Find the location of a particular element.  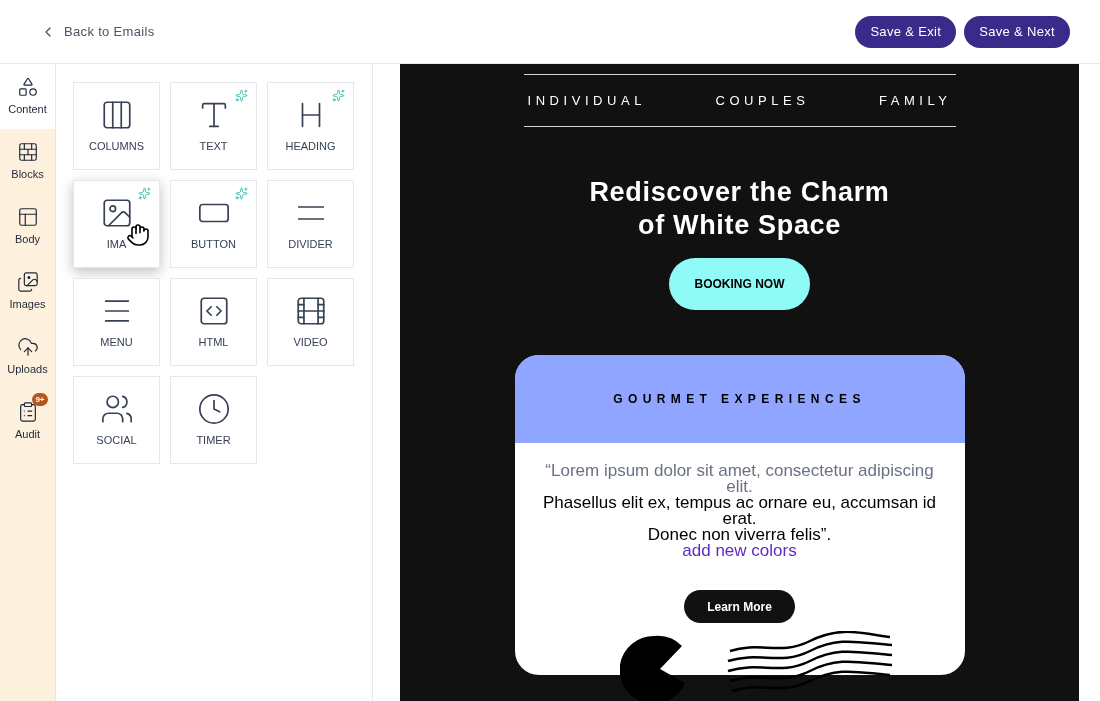

tile-label: VIDEO is located at coordinates (310, 342).